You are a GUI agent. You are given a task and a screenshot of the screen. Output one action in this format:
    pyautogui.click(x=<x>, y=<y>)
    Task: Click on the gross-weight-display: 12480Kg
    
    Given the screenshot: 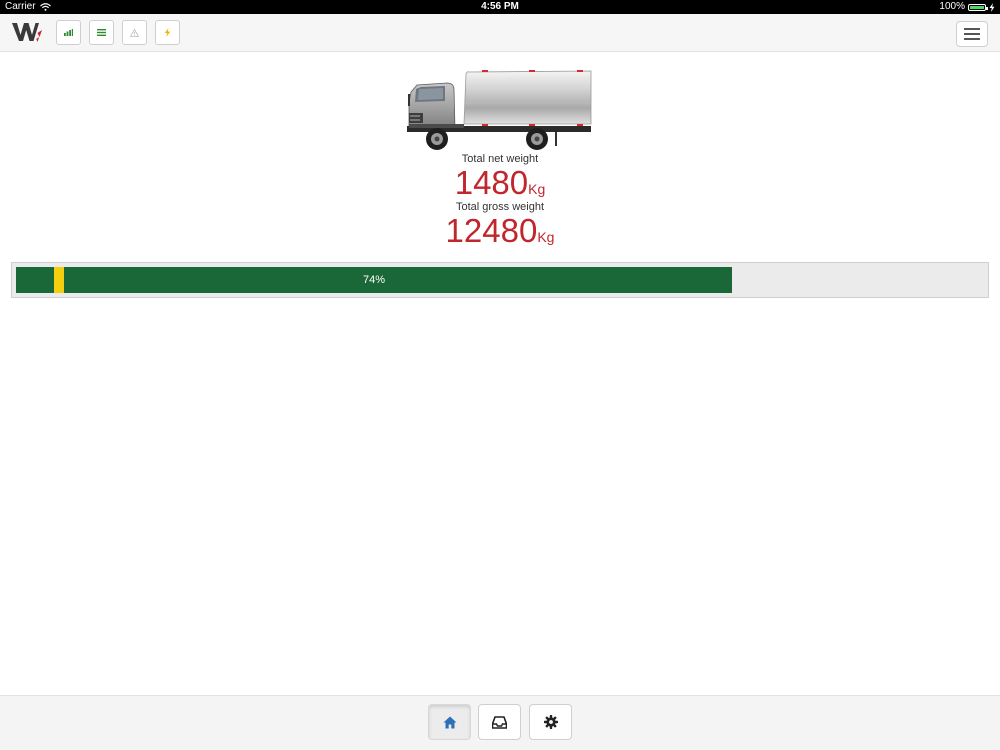 What is the action you would take?
    pyautogui.click(x=500, y=230)
    